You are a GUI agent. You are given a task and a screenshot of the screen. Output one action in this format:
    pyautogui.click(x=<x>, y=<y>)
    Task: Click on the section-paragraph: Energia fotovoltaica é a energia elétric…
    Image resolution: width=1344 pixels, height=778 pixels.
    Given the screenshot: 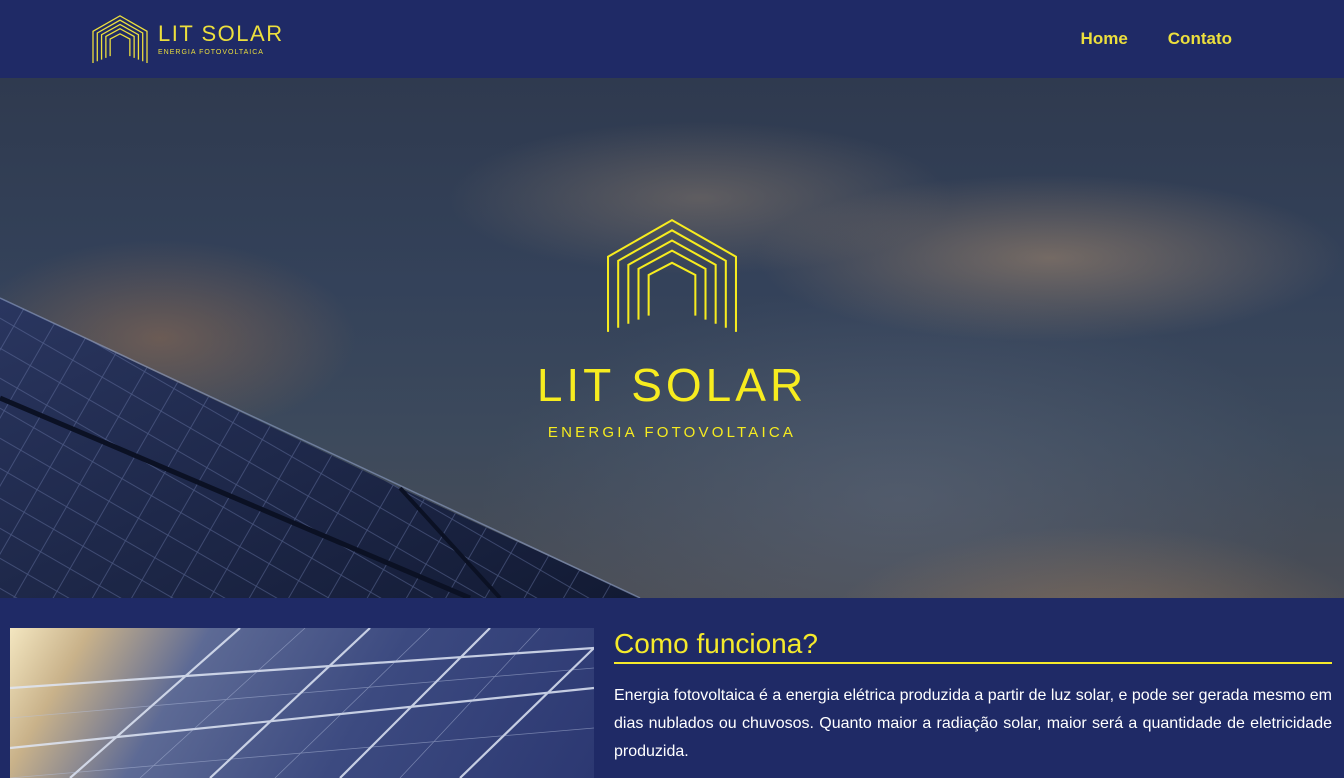 What is the action you would take?
    pyautogui.click(x=973, y=723)
    